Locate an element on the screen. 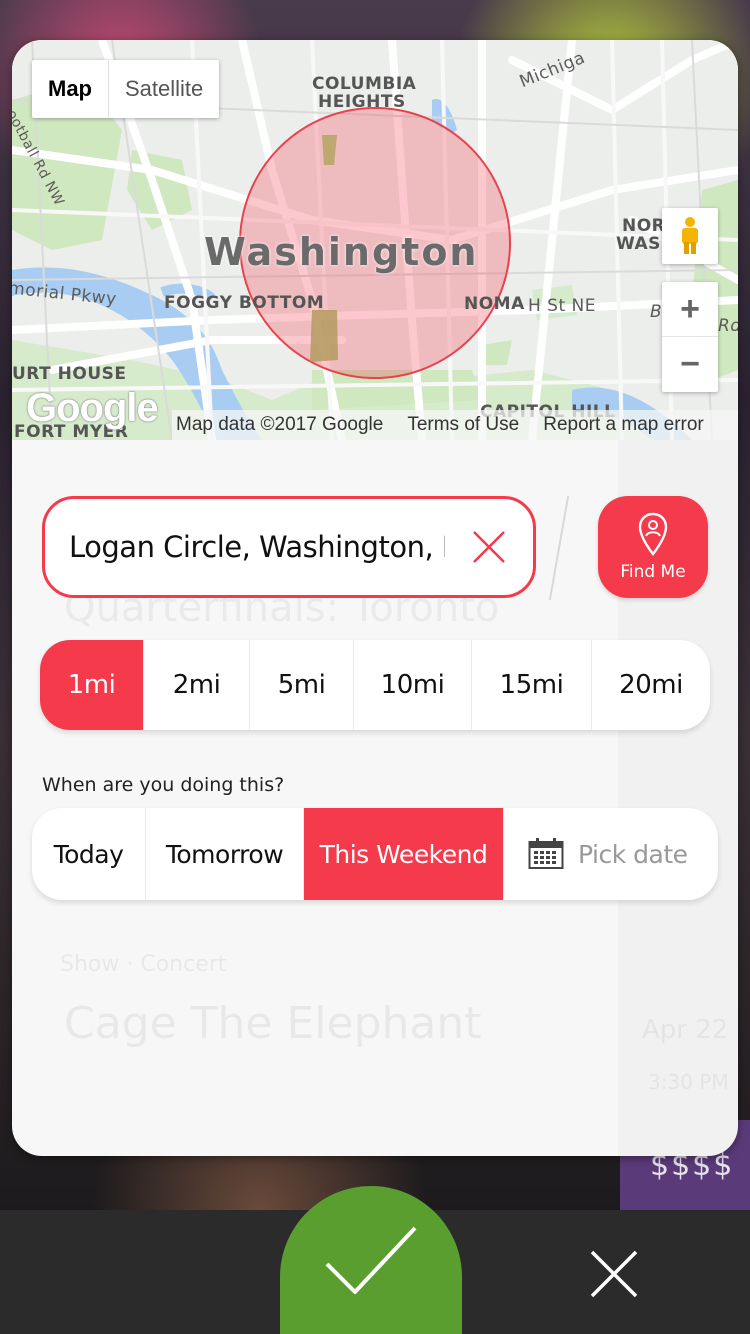 The height and width of the screenshot is (1334, 750). ghost-title: Cage The Elephant is located at coordinates (273, 1023).